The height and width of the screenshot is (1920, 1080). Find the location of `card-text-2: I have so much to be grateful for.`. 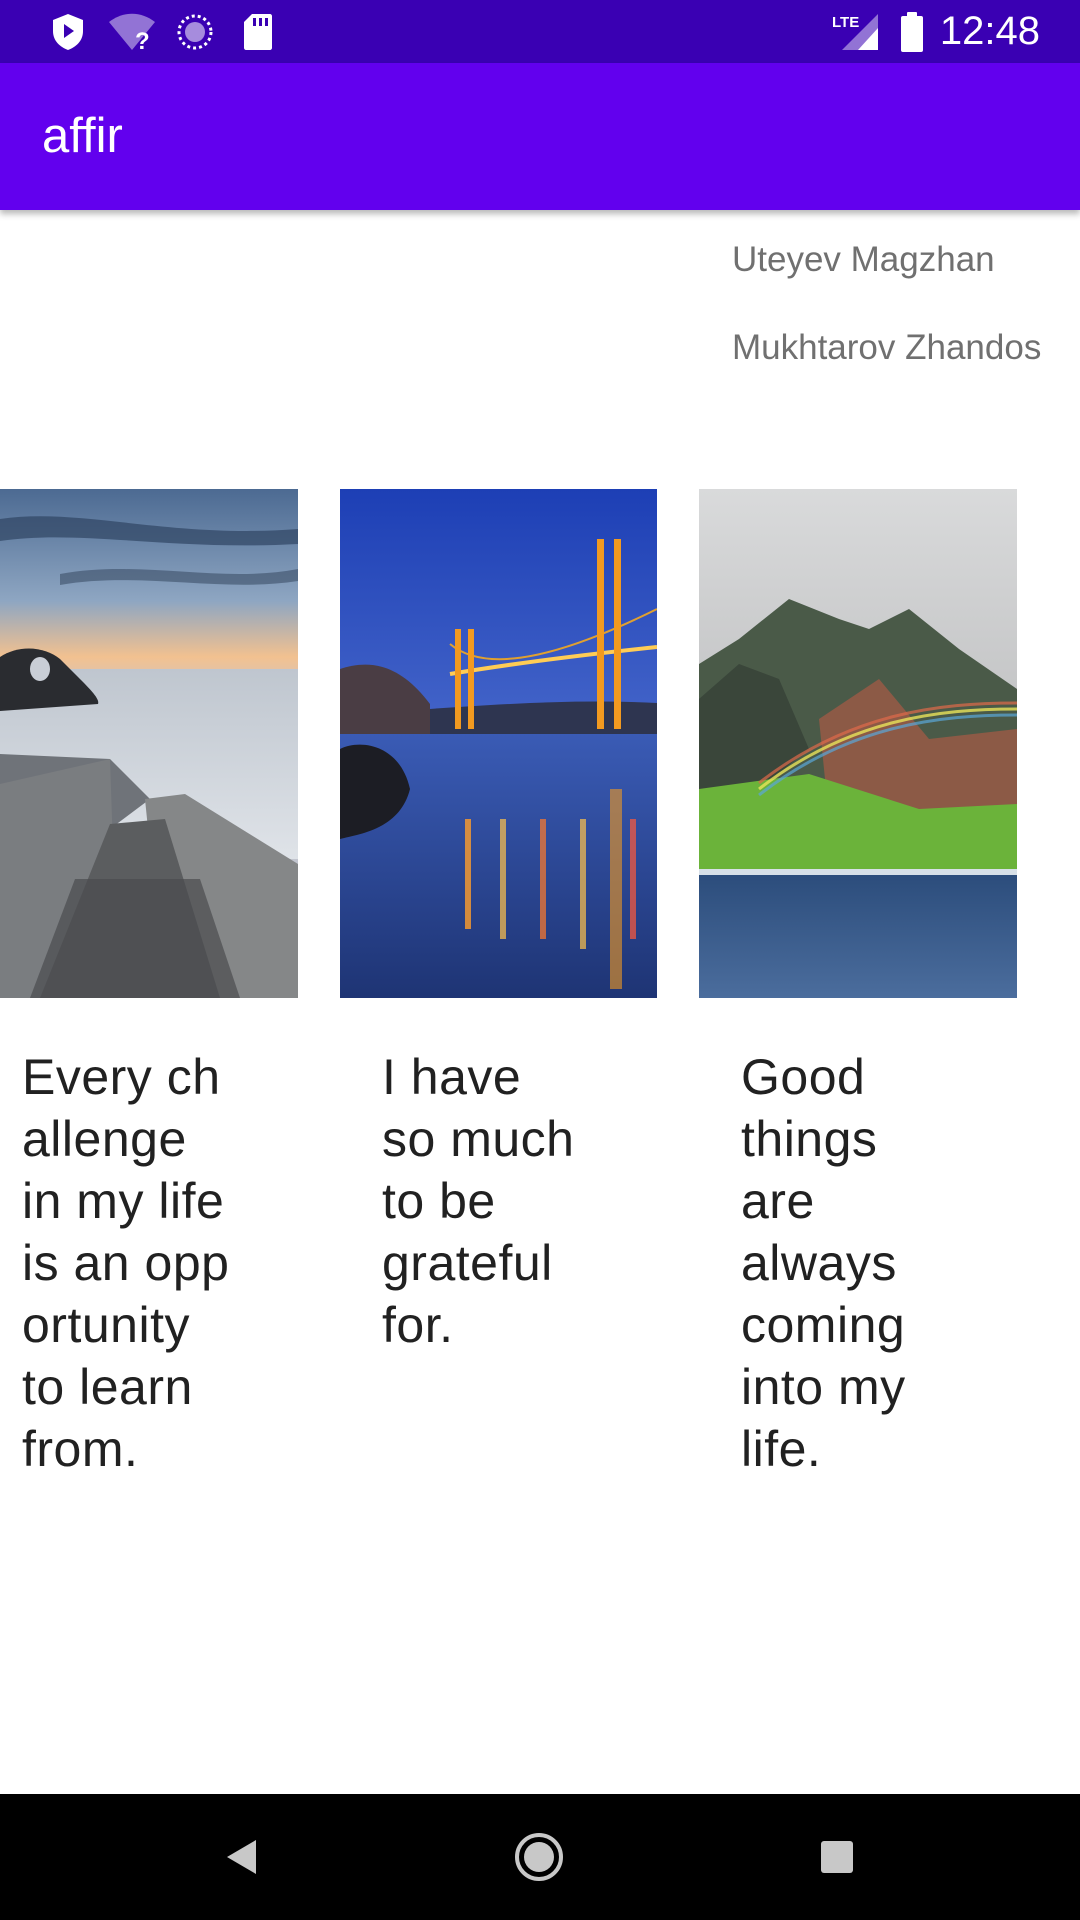

card-text-2: I have so much to be grateful for. is located at coordinates (478, 1201).